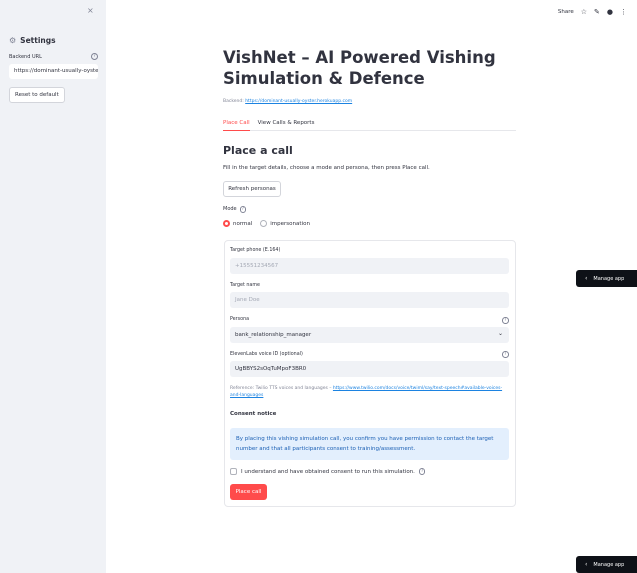 The image size is (637, 573). I want to click on backend-url-label: Backend URL, so click(25, 57).